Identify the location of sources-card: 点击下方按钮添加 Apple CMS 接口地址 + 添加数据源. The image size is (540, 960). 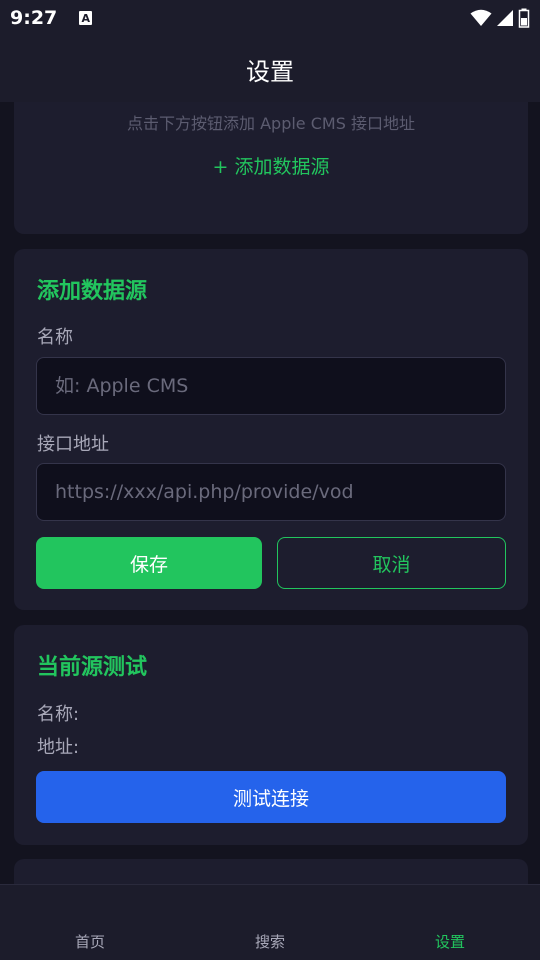
(271, 168).